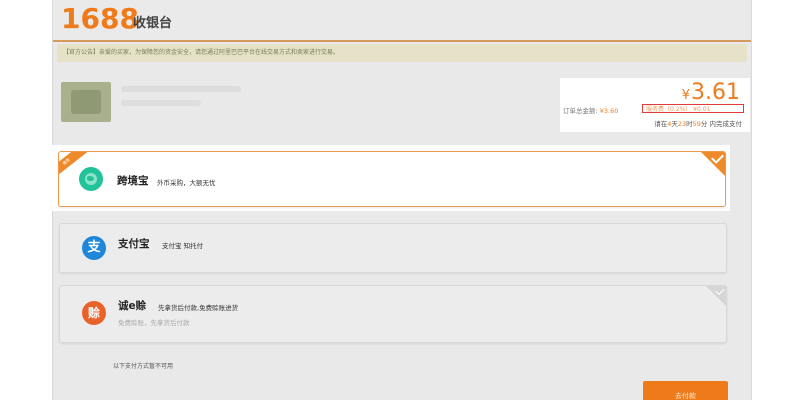 The height and width of the screenshot is (400, 800). I want to click on deadline-prefix: 请在, so click(661, 124).